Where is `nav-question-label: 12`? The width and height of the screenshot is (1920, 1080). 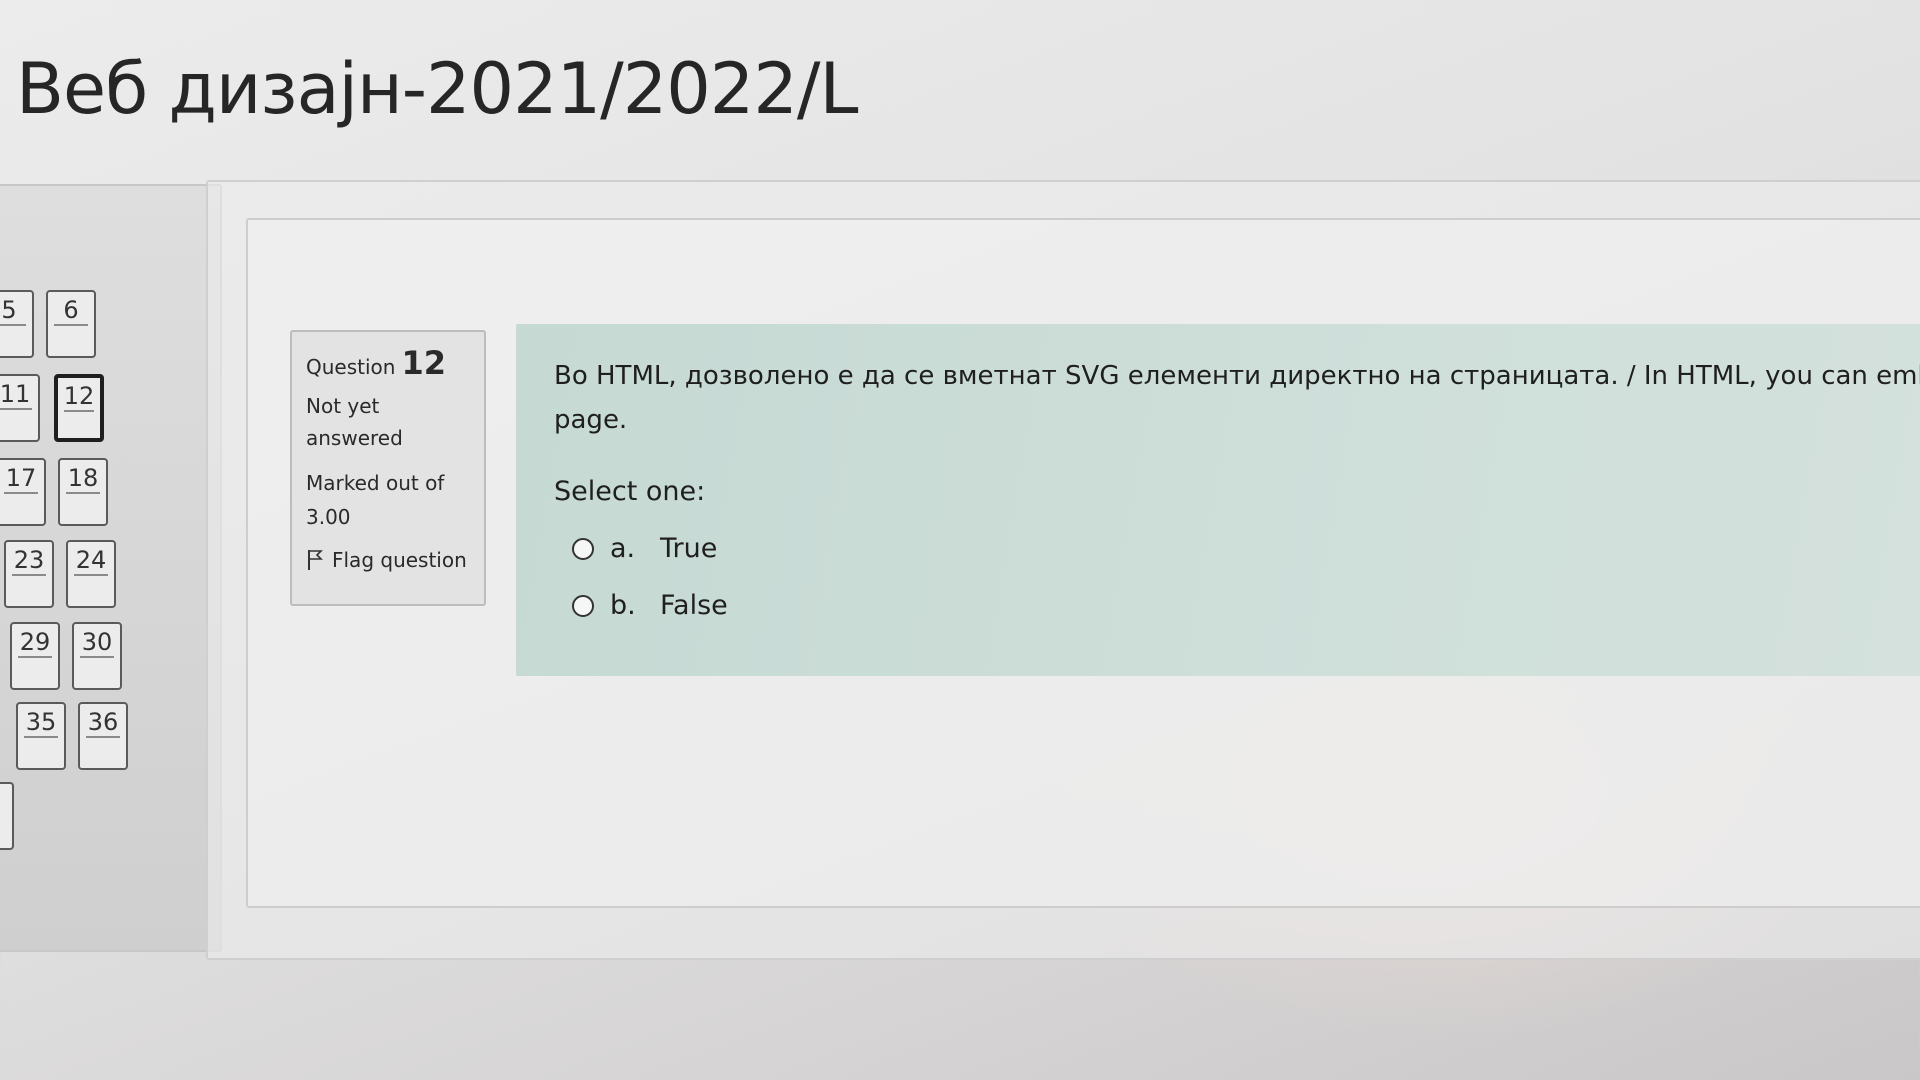
nav-question-label: 12 is located at coordinates (79, 396).